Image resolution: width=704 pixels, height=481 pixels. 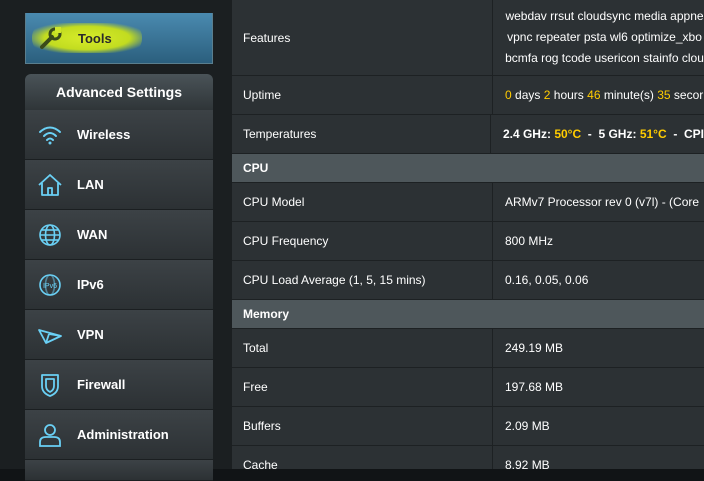 I want to click on home-icon, so click(x=50, y=185).